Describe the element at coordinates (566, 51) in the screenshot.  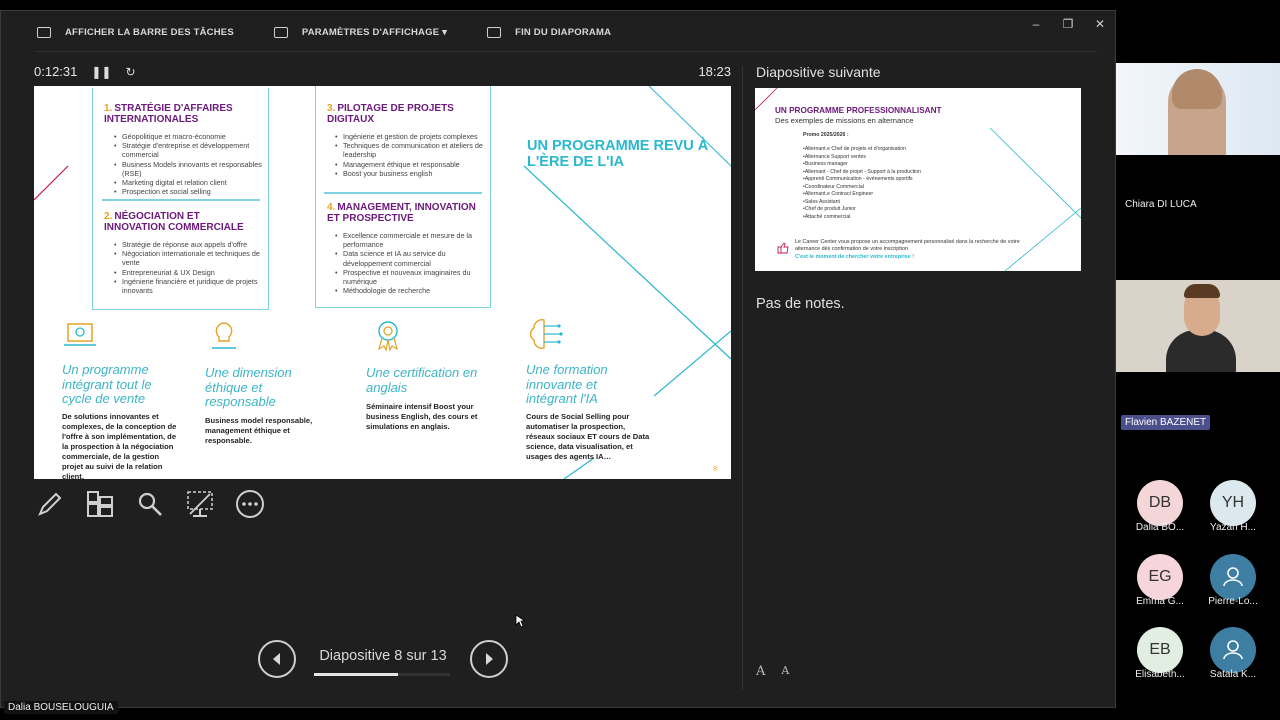
I see `toolbar-divider` at that location.